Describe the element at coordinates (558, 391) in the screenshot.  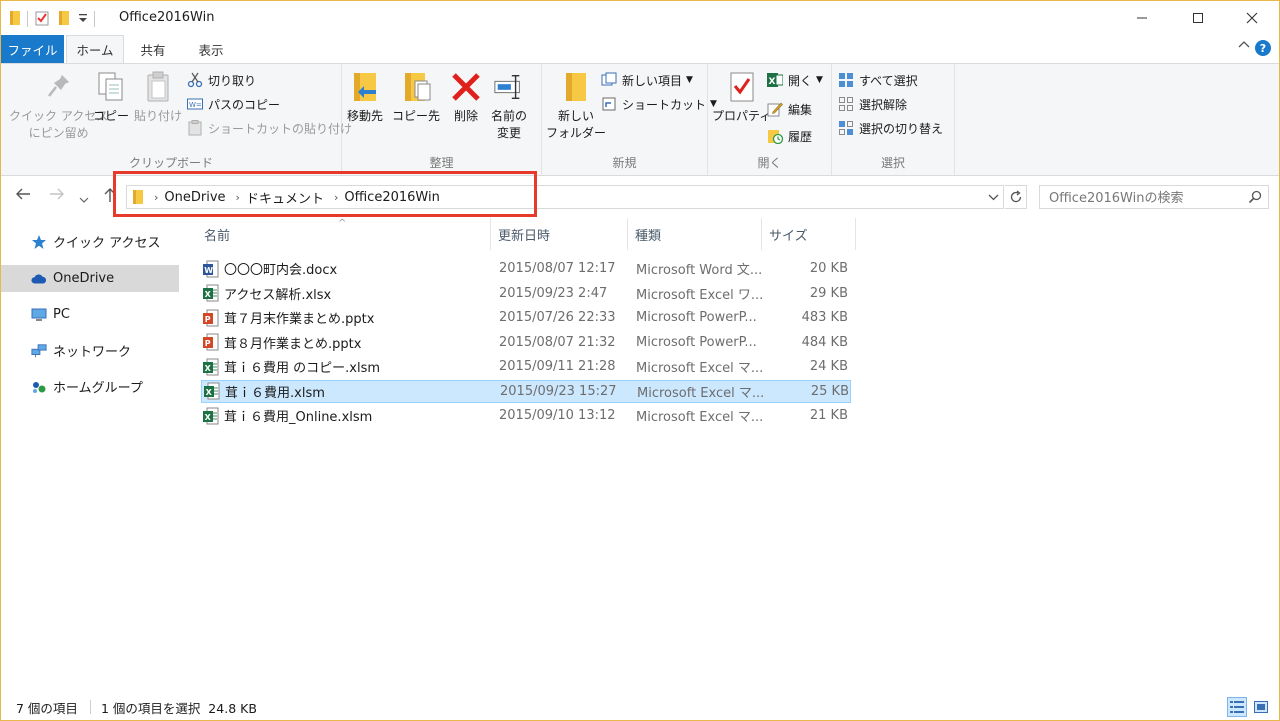
I see `file-date: 2015/09/23 15:27` at that location.